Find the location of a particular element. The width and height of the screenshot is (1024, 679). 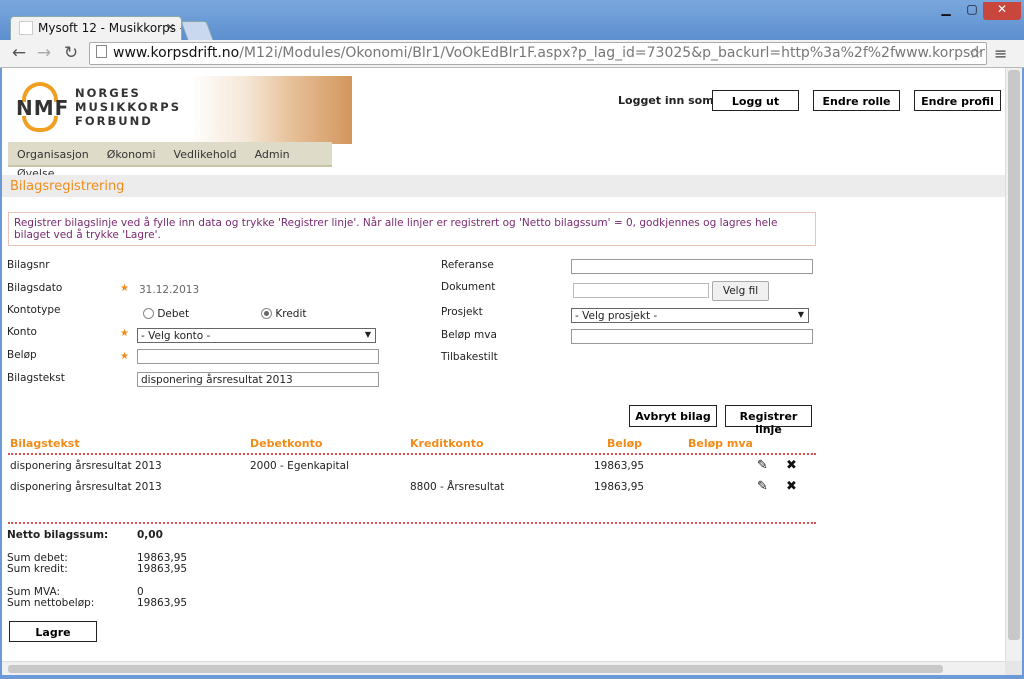

belop-label: Beløp is located at coordinates (22, 355).